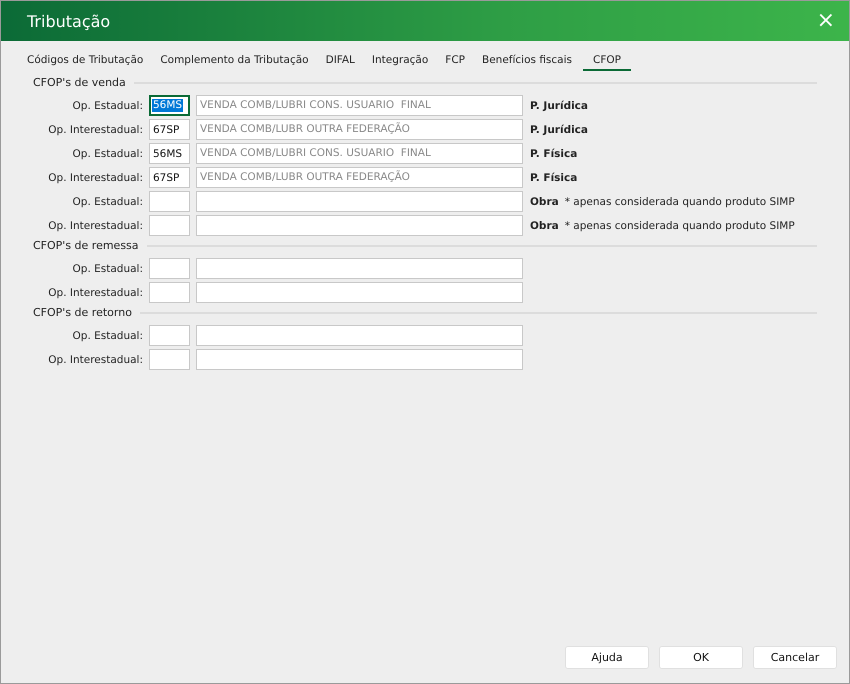 This screenshot has width=850, height=684. I want to click on window-title: Tributação, so click(68, 21).